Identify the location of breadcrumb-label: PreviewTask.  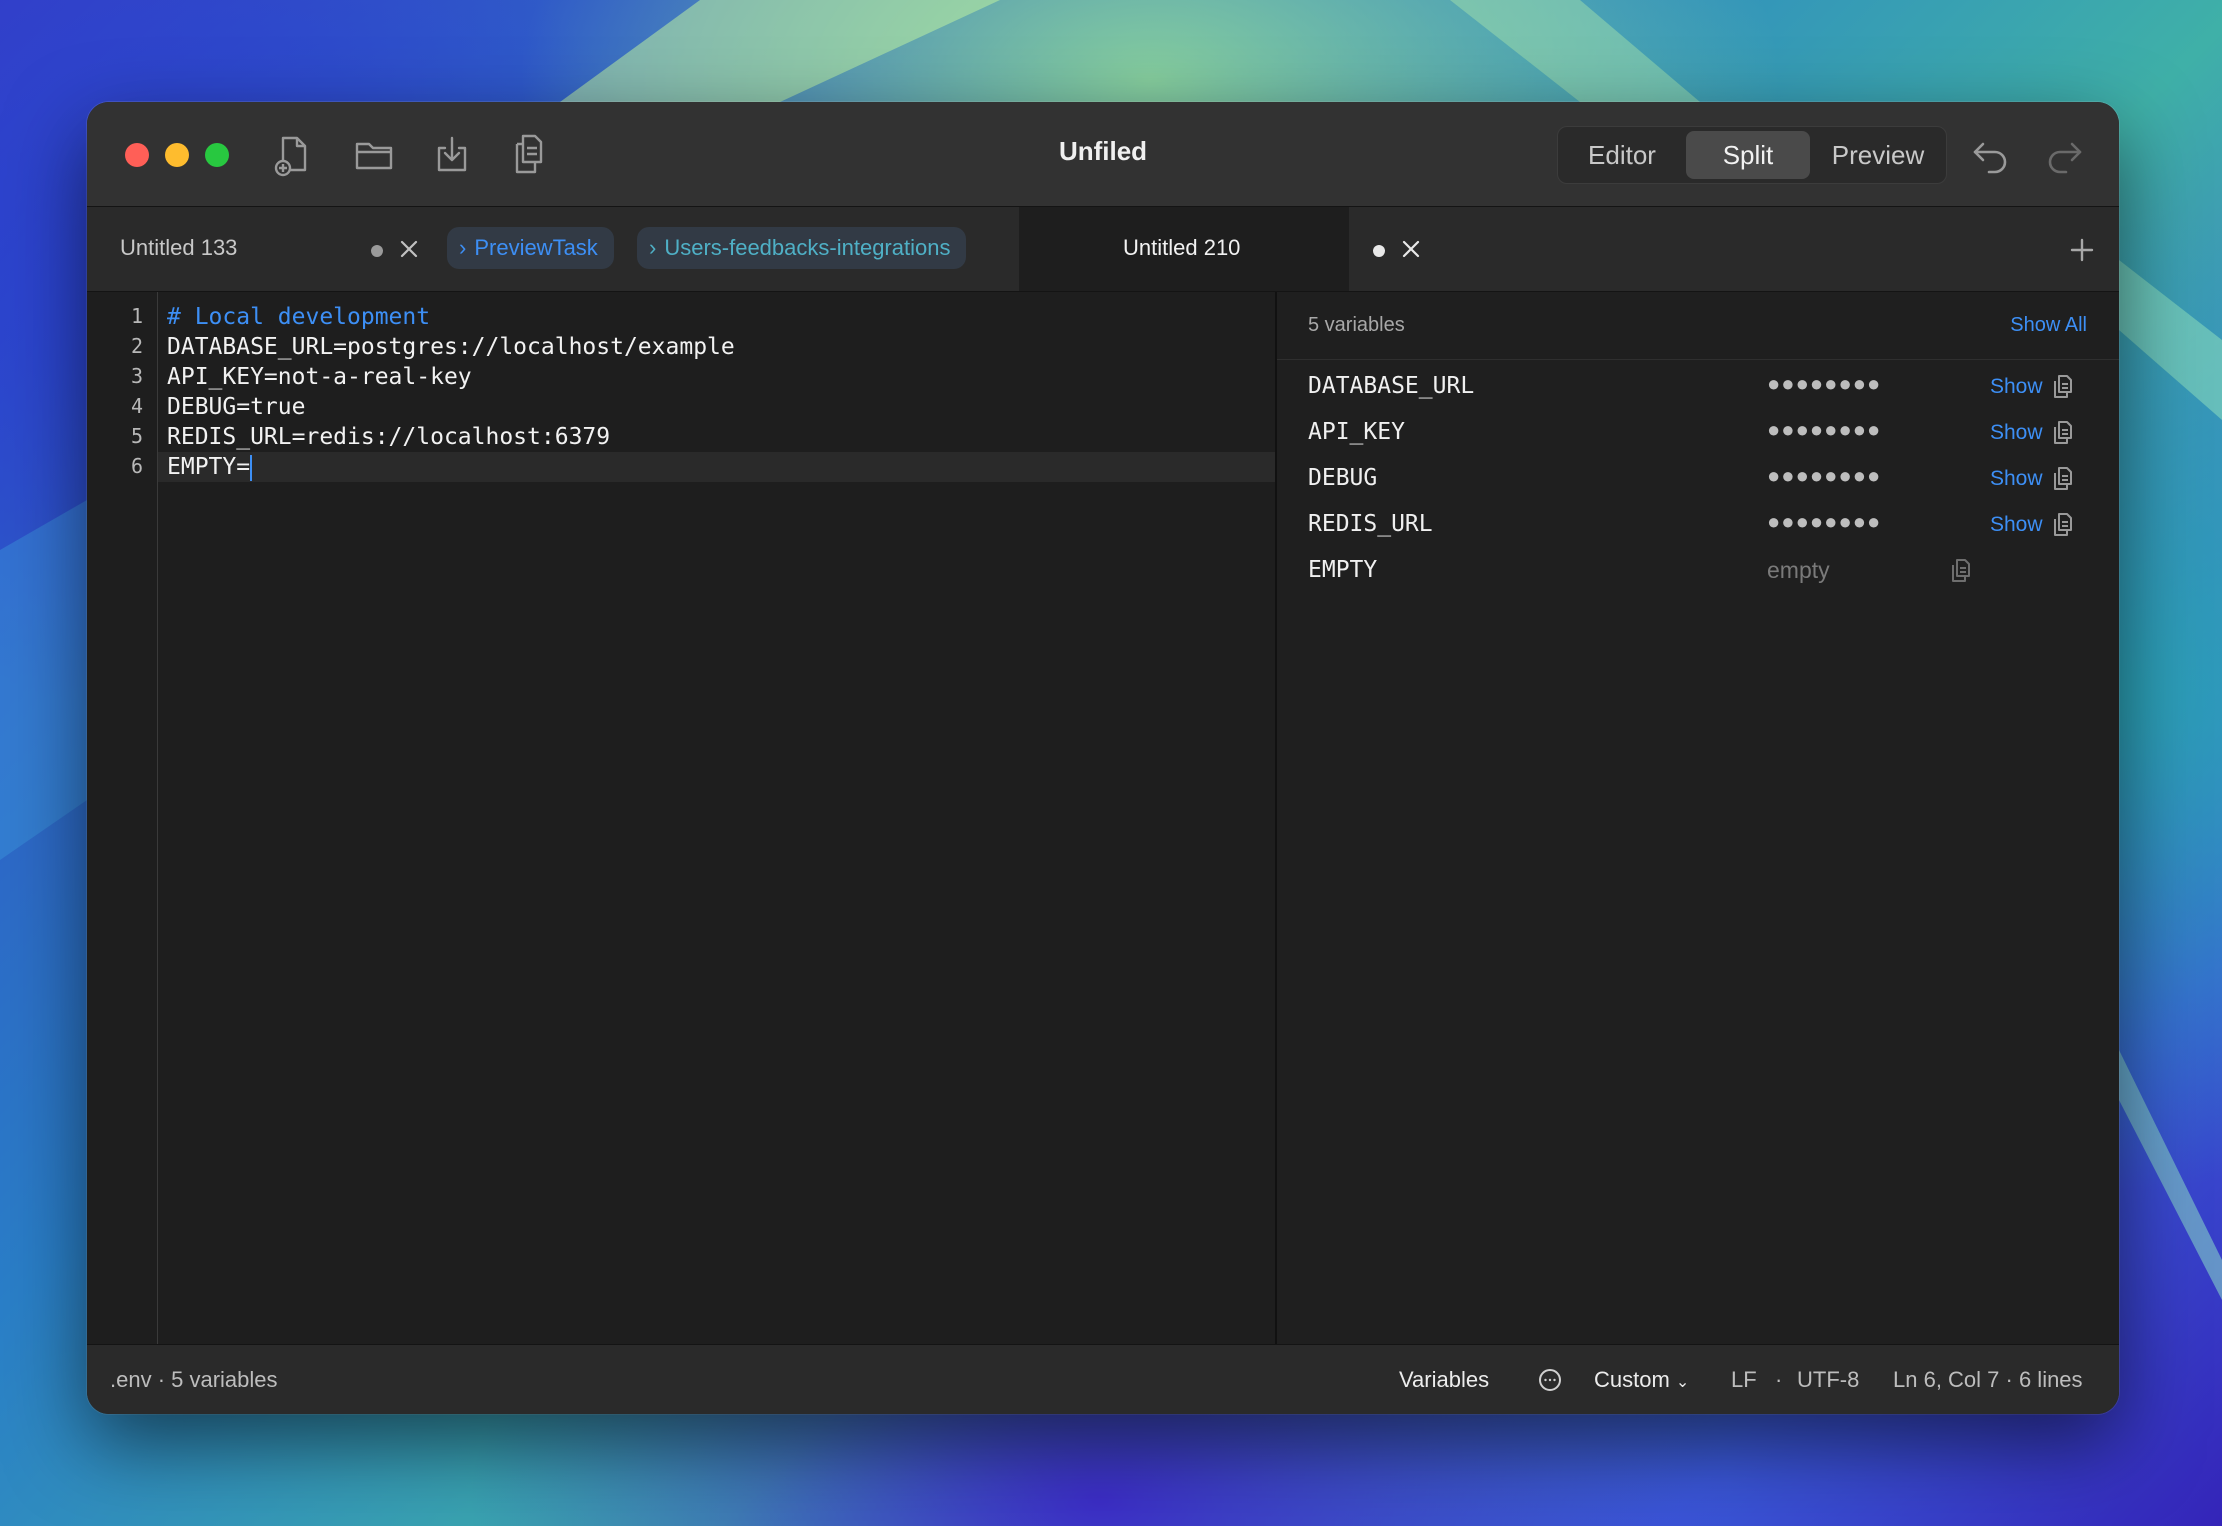
(536, 247).